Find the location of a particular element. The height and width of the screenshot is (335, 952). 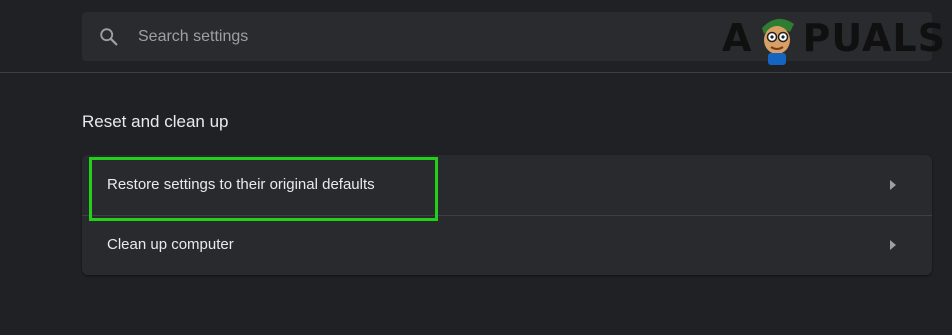

mascot-icon is located at coordinates (778, 41).